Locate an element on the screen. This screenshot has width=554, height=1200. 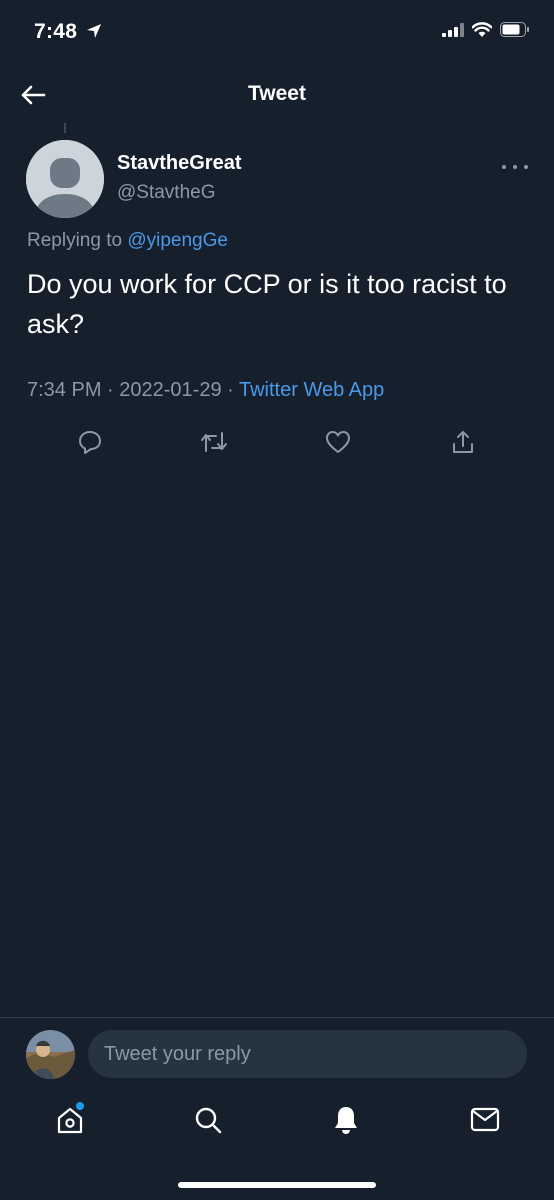
battery-icon is located at coordinates (515, 32).